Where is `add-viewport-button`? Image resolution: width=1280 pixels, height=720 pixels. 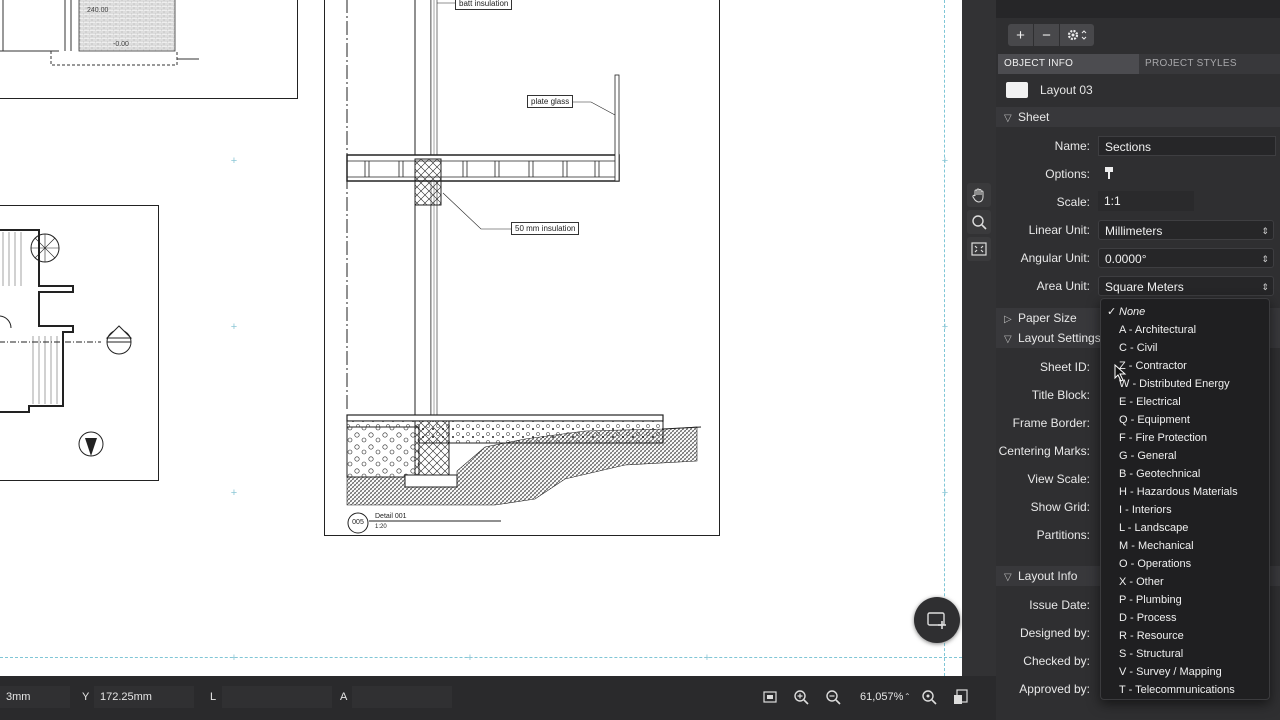 add-viewport-button is located at coordinates (937, 620).